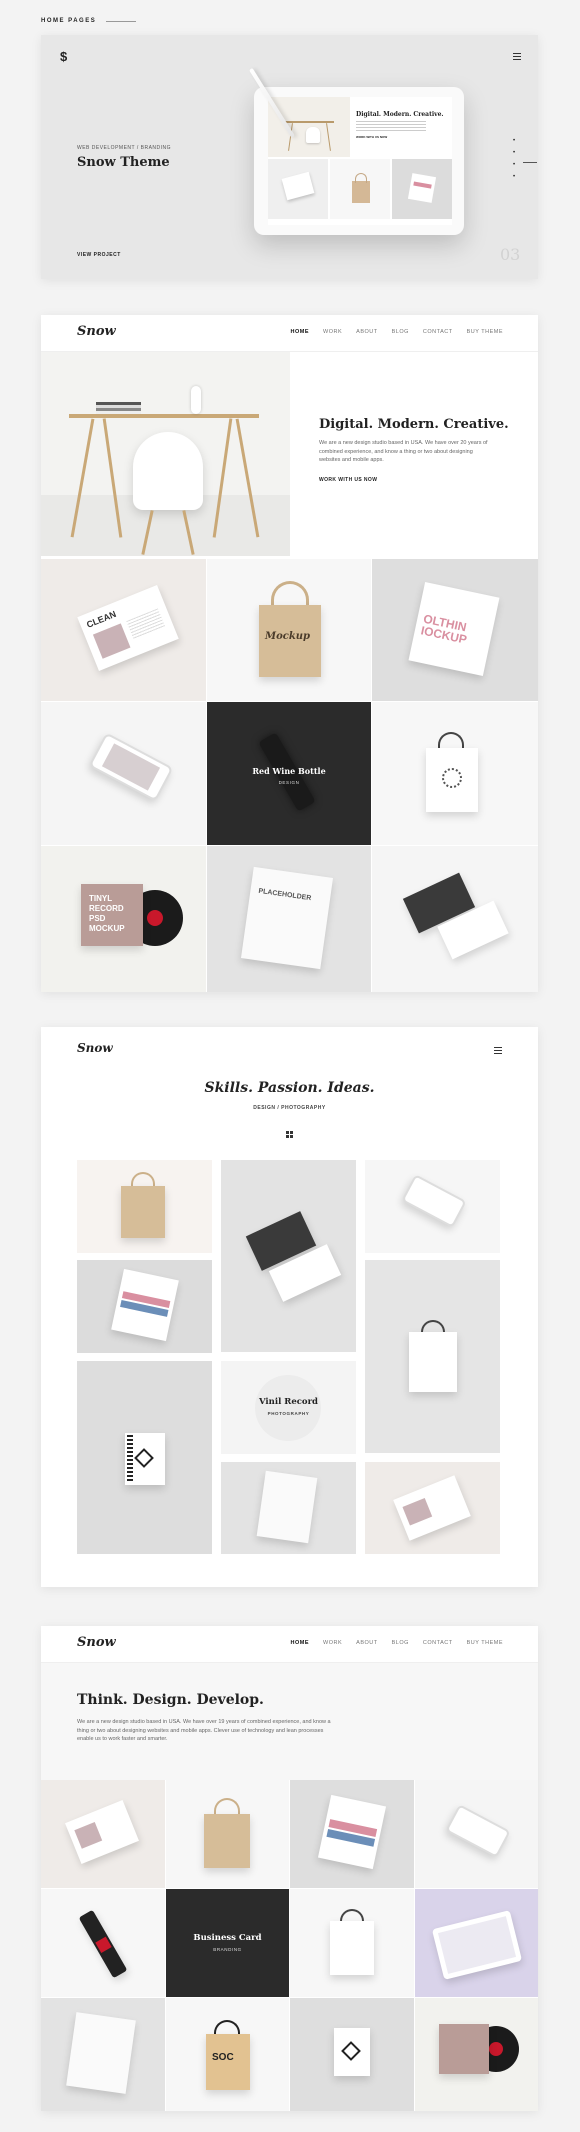 The image size is (580, 2132). What do you see at coordinates (123, 773) in the screenshot?
I see `portfolio-tile-phone` at bounding box center [123, 773].